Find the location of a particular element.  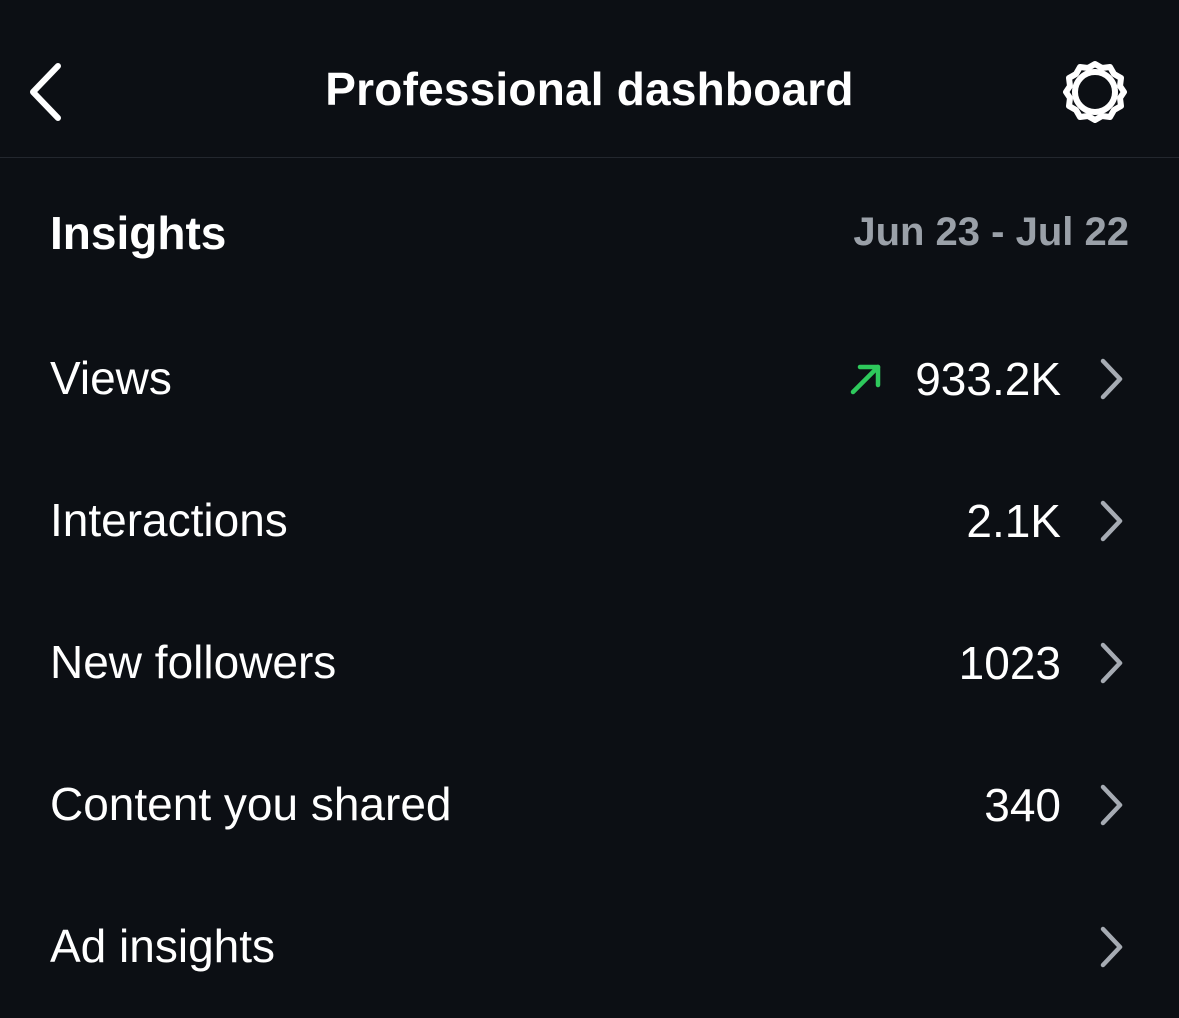

row-value: 933.2K is located at coordinates (988, 379).